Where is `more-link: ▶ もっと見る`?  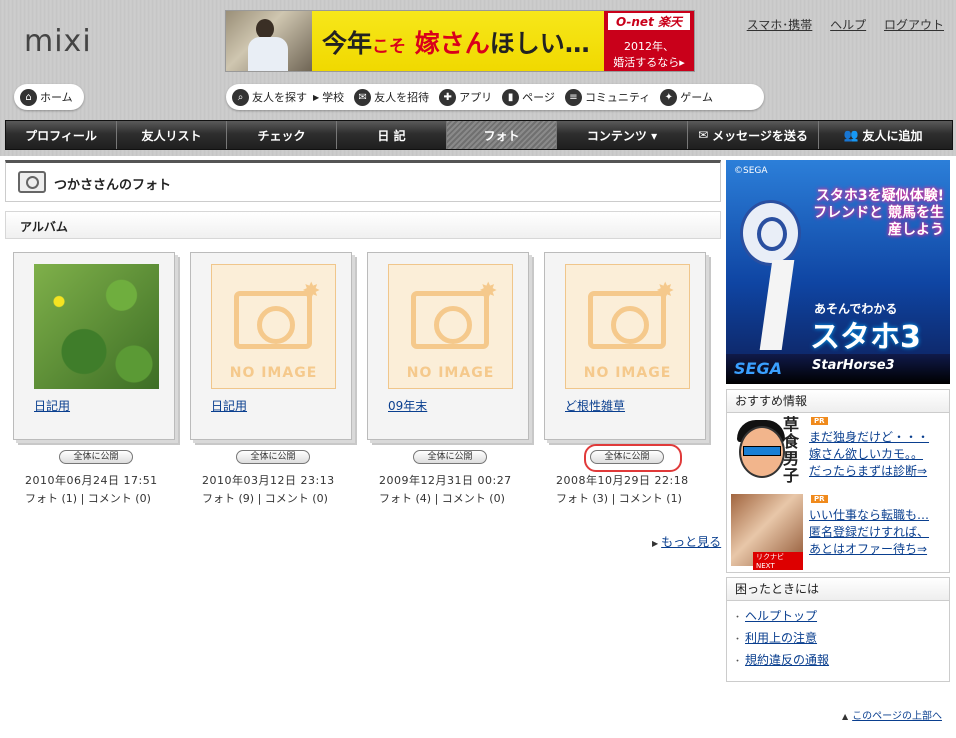 more-link: ▶ もっと見る is located at coordinates (684, 541).